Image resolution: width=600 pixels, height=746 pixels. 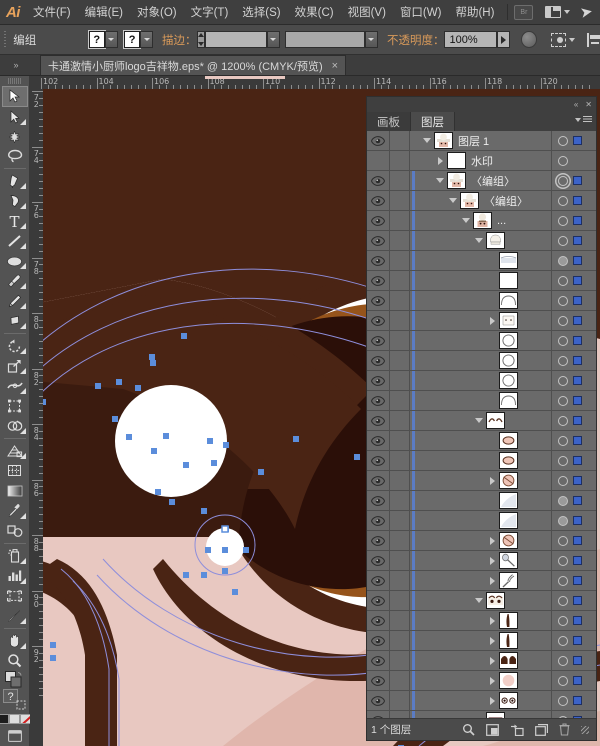 I want to click on symbol-sprayer-tool, so click(x=15, y=556).